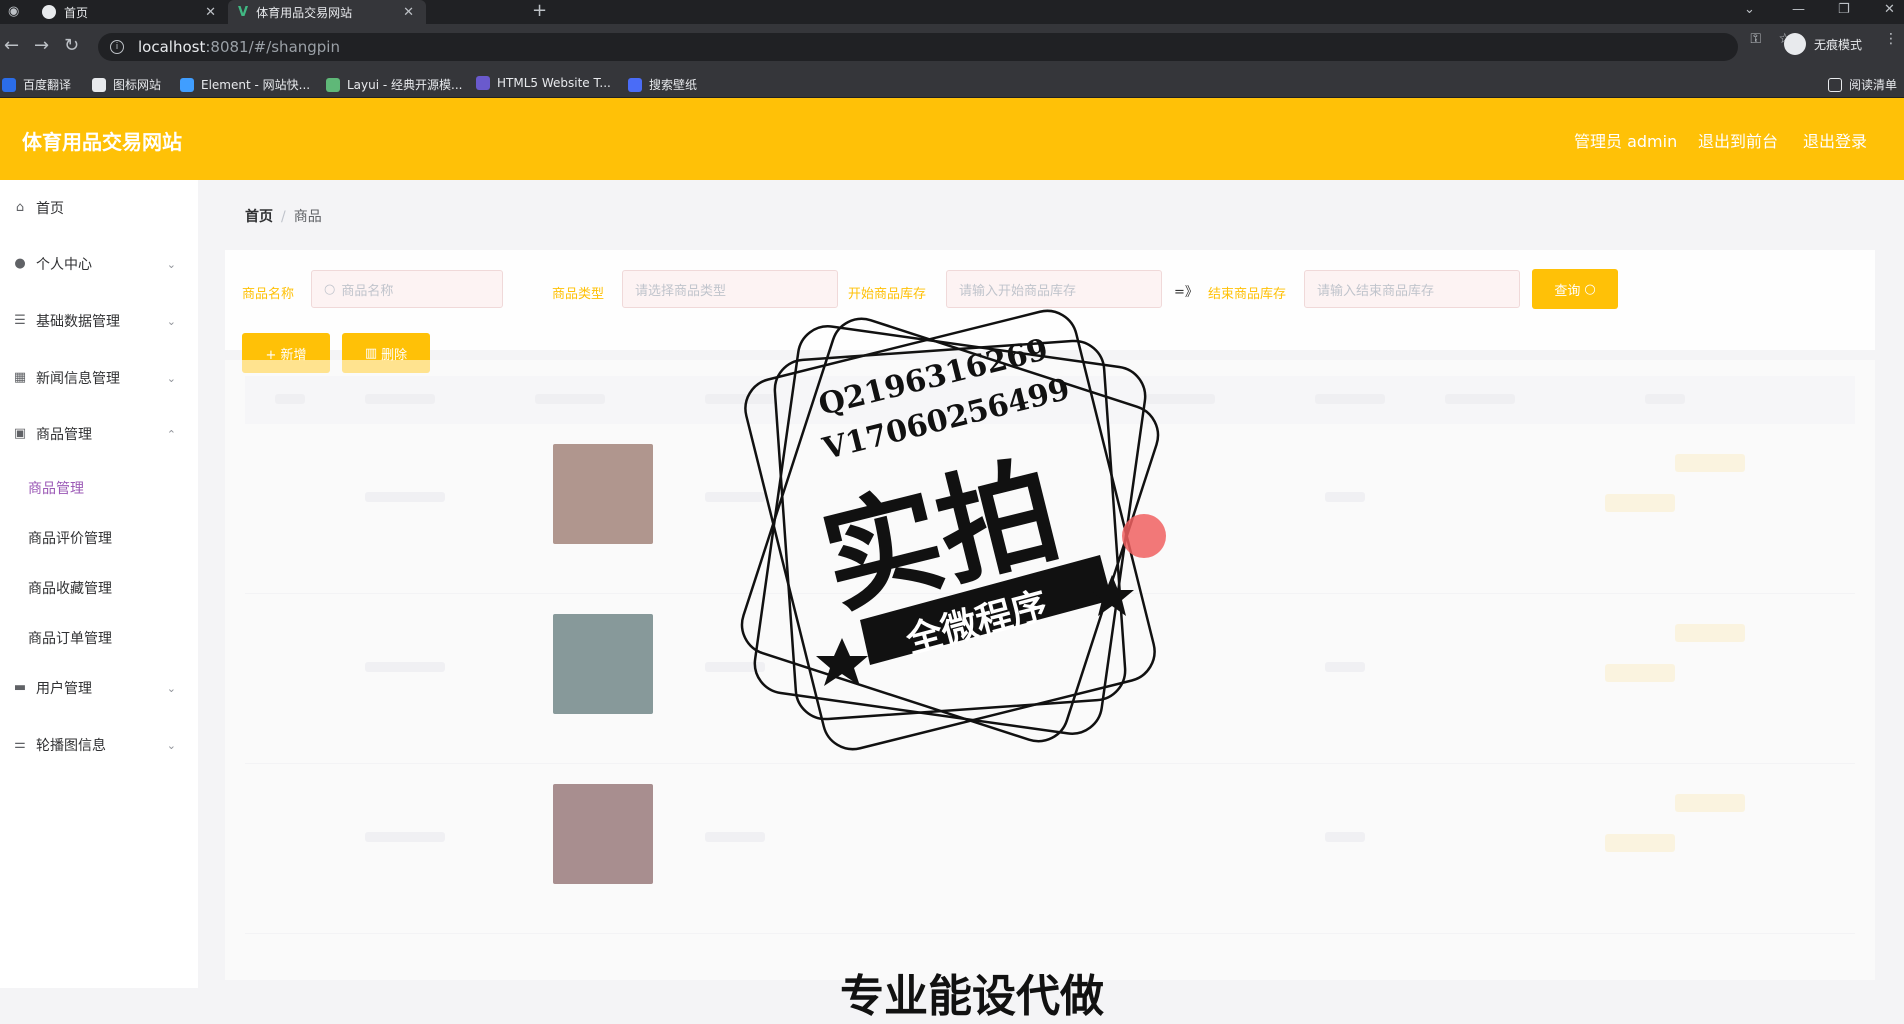  What do you see at coordinates (918, 47) in the screenshot?
I see `address-bar: i localhost:8081/#/shangpin` at bounding box center [918, 47].